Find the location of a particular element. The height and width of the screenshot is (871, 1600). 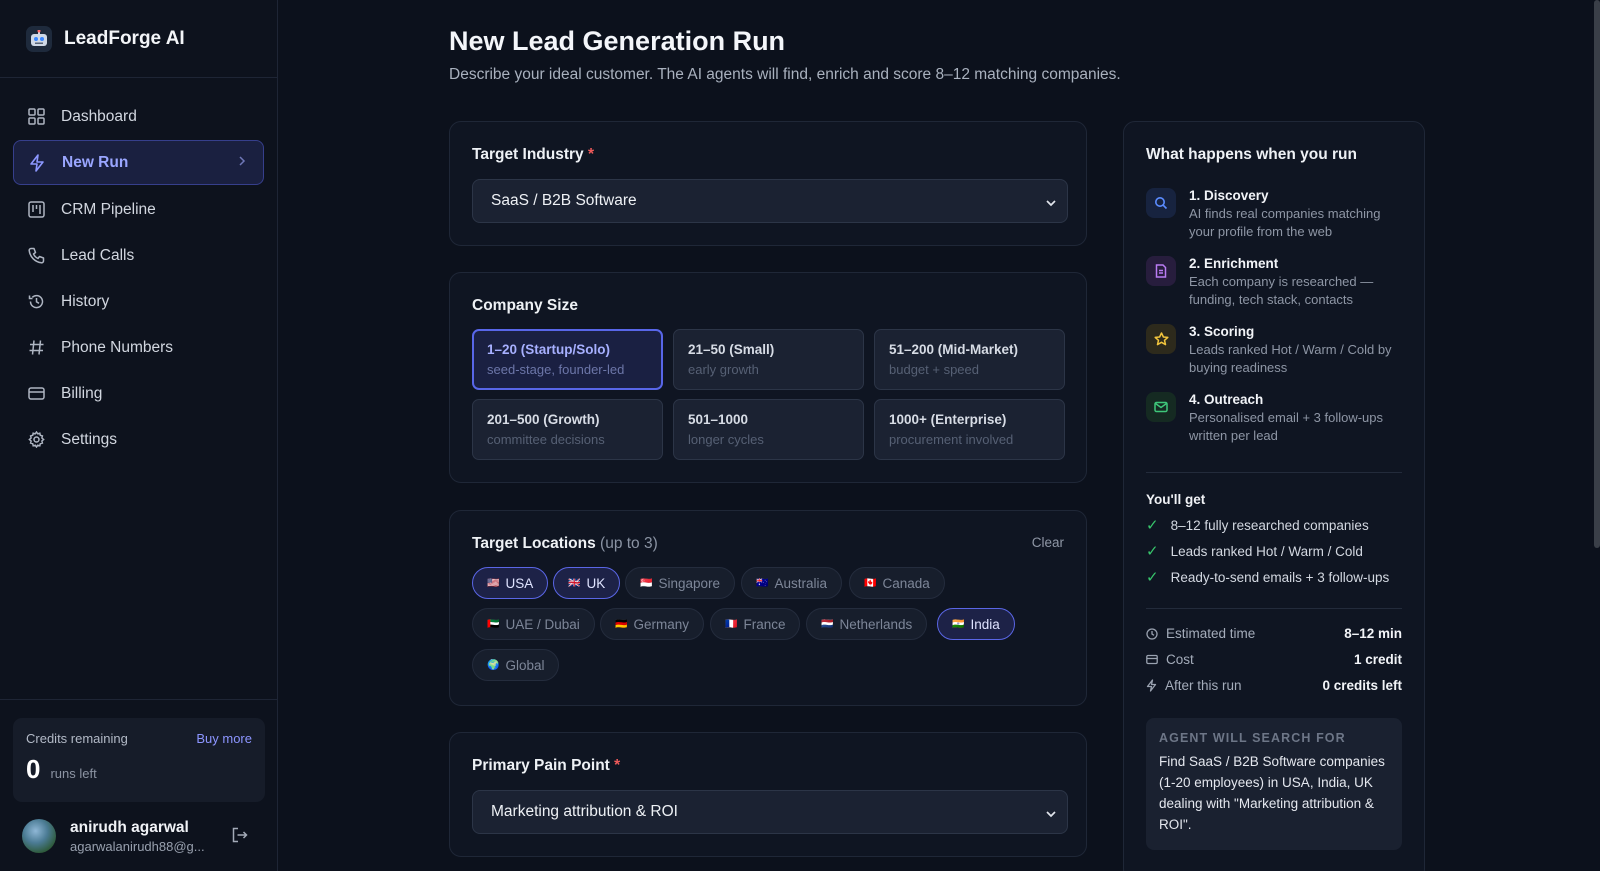

step-title: 4. Outreach is located at coordinates (1226, 399).